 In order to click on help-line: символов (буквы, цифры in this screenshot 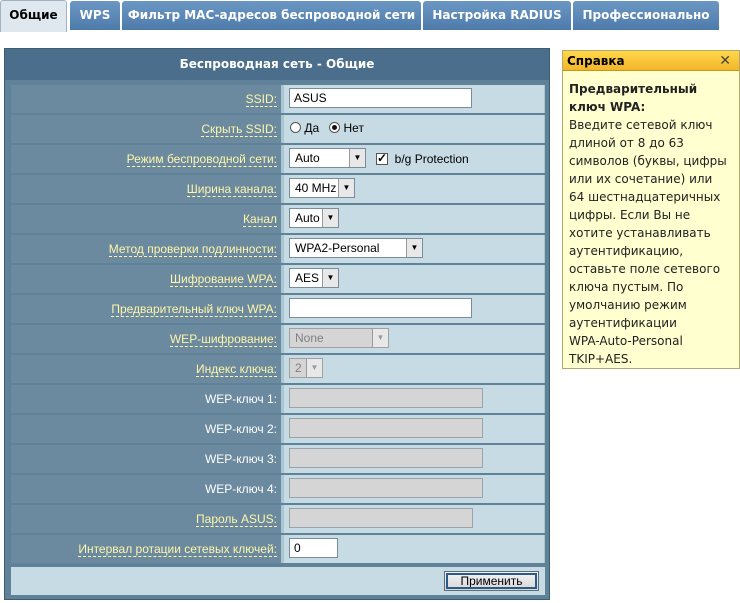, I will do `click(648, 161)`.